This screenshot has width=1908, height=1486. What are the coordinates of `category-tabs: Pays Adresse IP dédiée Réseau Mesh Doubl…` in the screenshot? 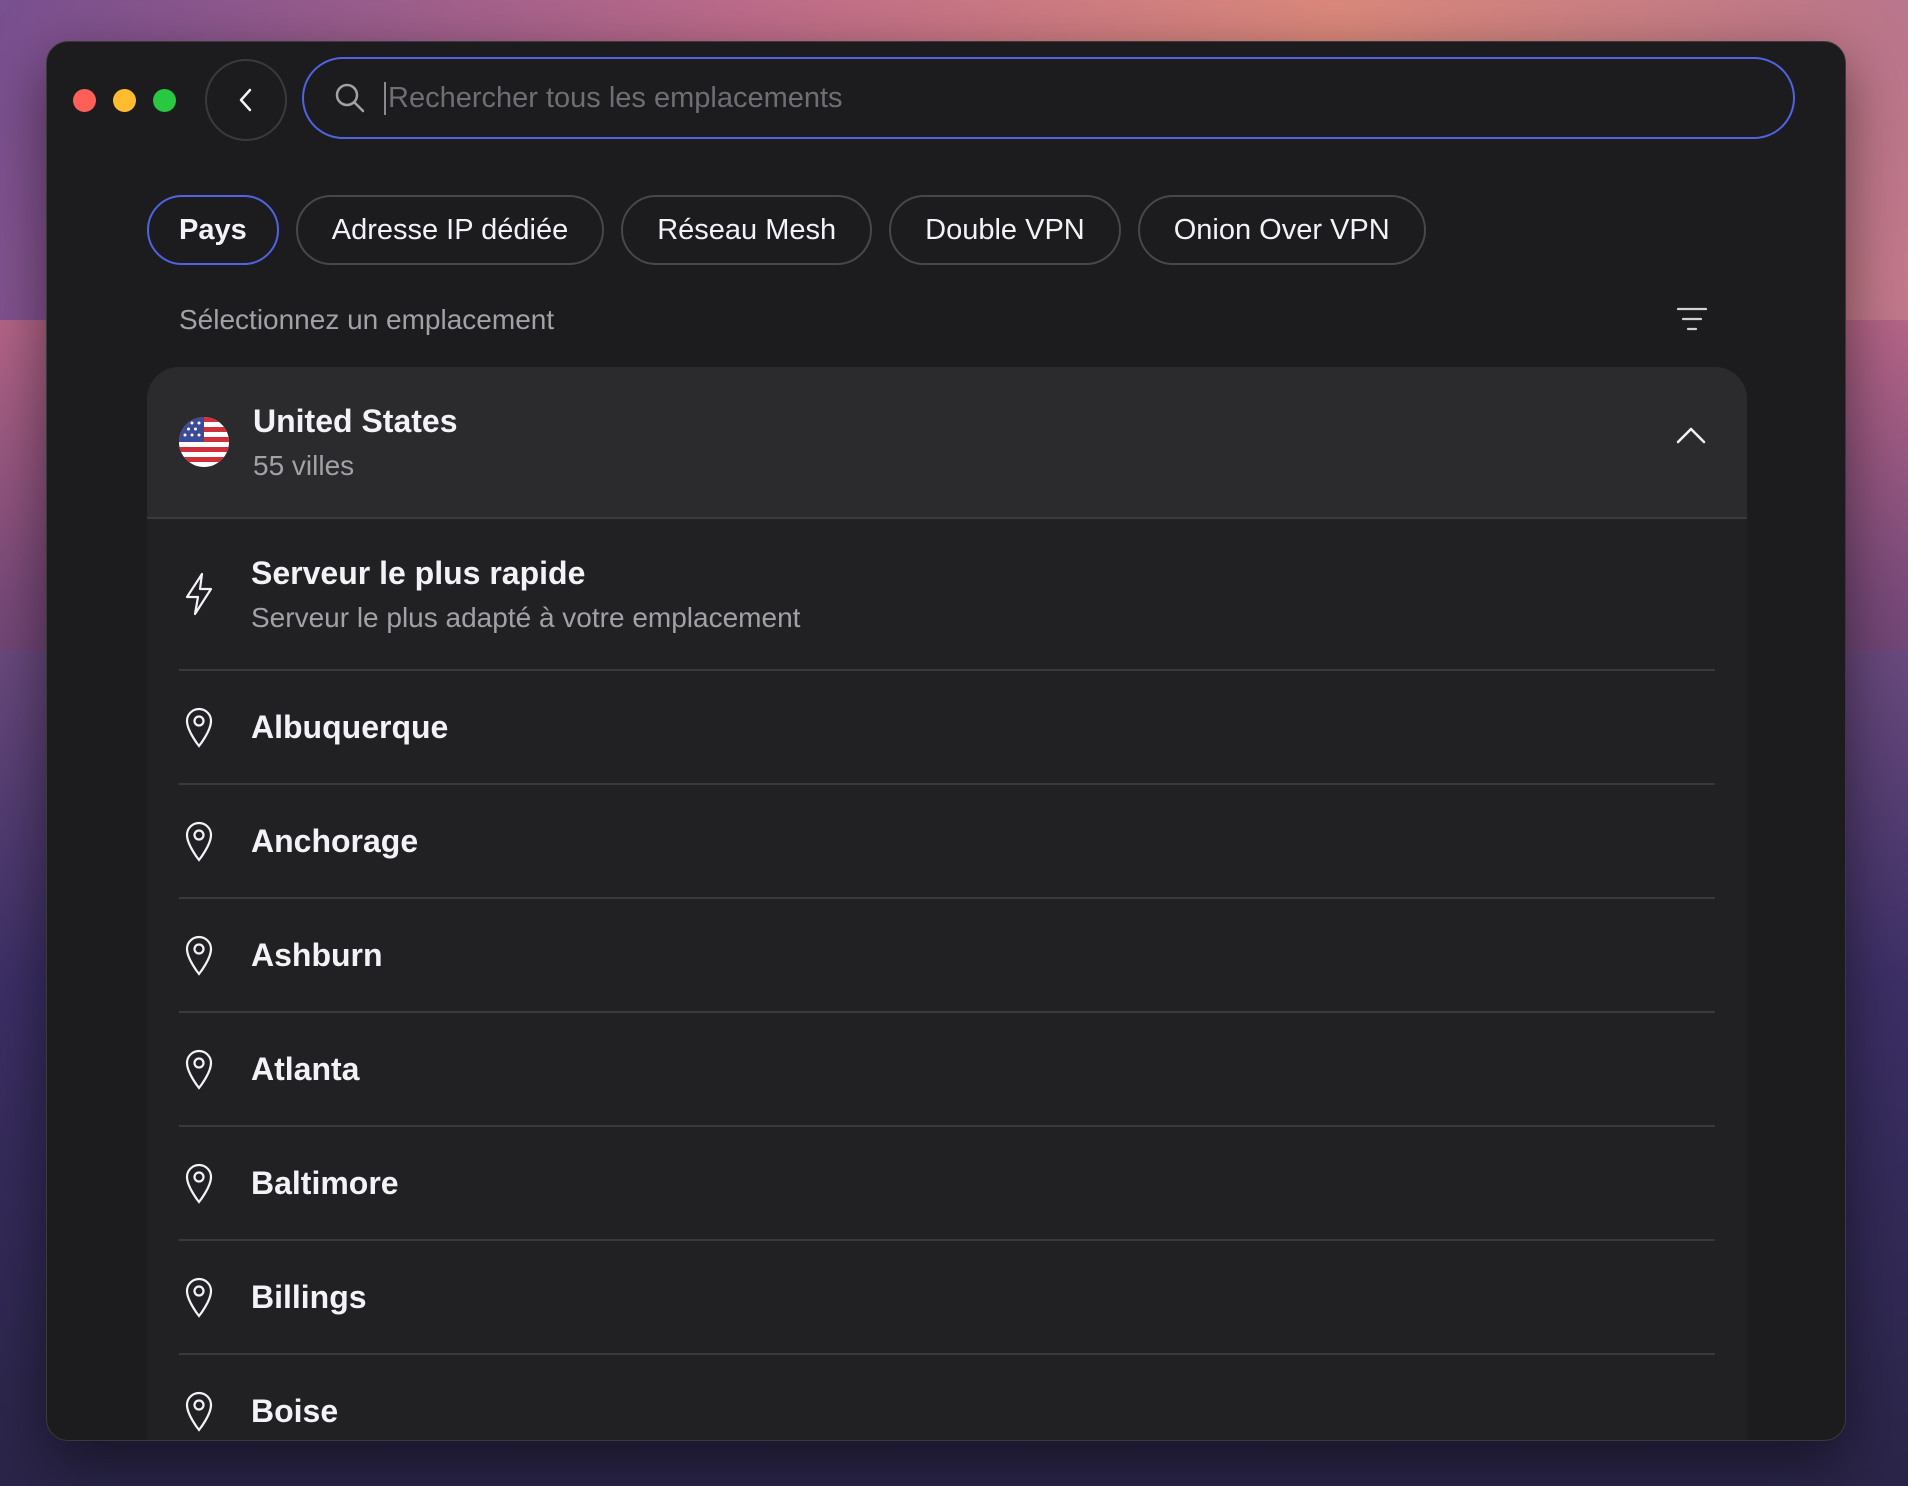 It's located at (786, 230).